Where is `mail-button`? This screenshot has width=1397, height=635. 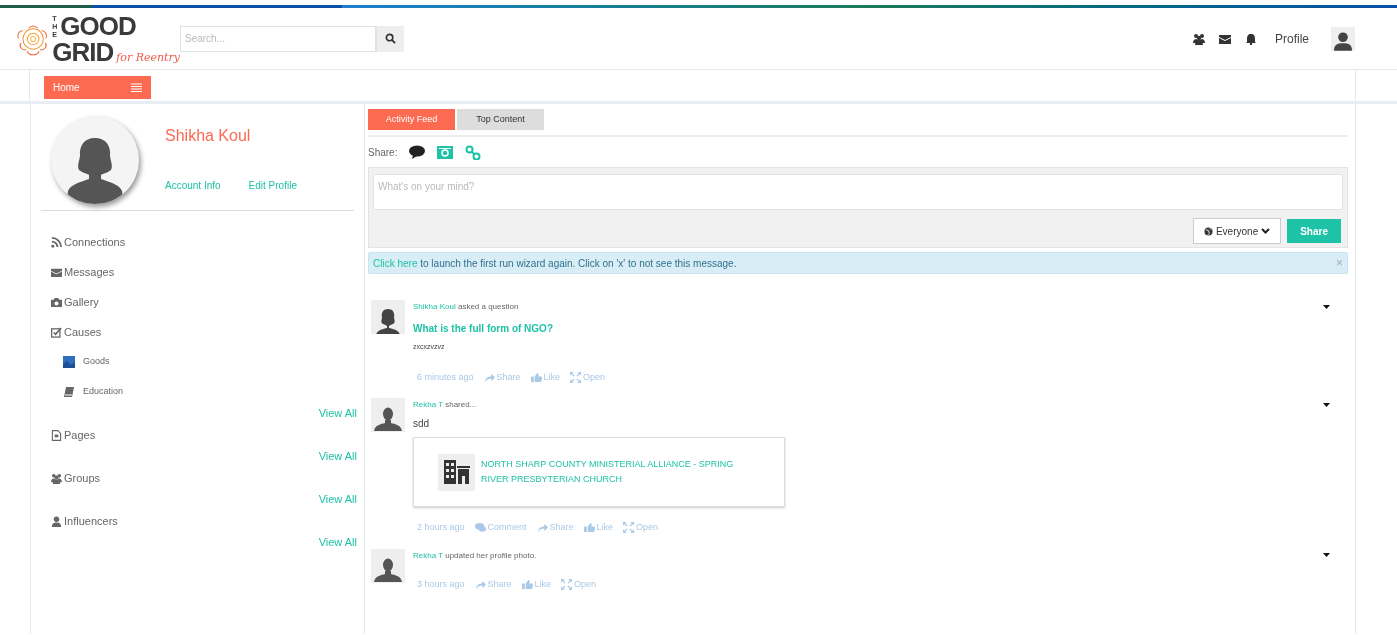
mail-button is located at coordinates (1225, 38).